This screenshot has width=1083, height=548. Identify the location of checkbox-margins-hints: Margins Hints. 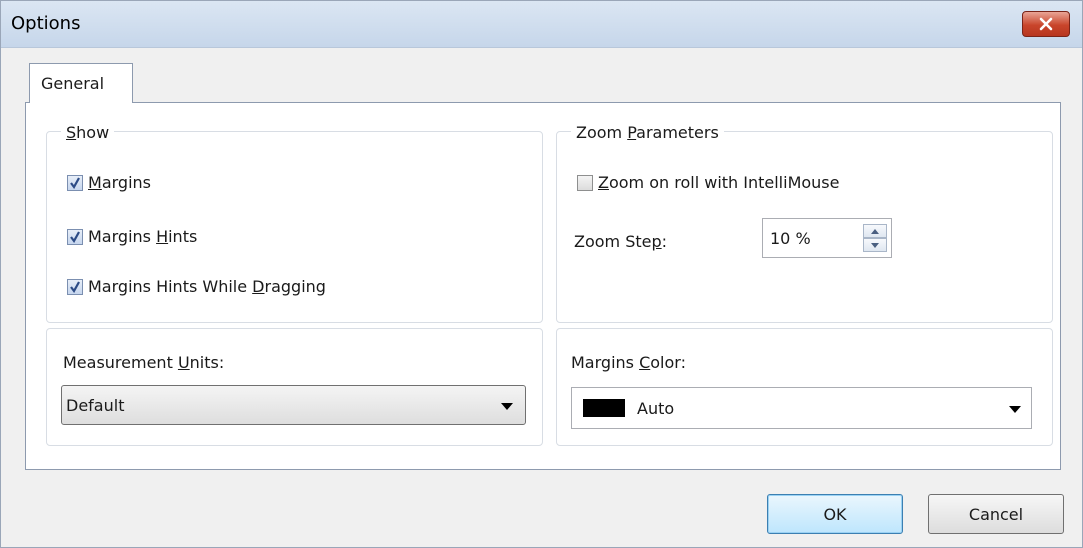
(132, 236).